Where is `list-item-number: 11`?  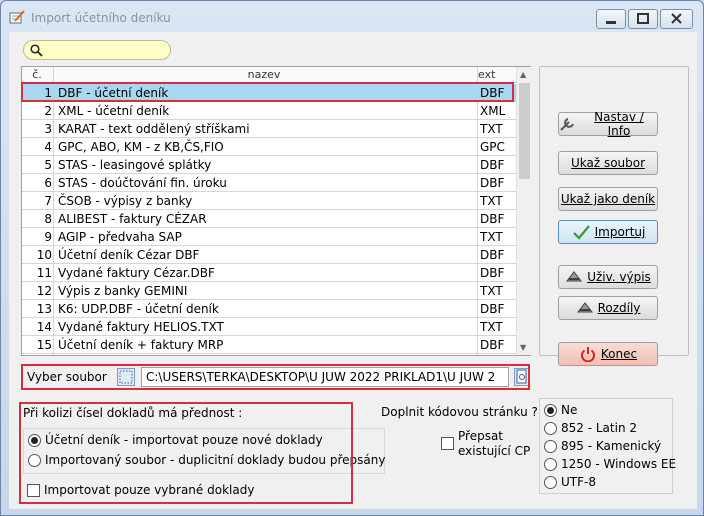 list-item-number: 11 is located at coordinates (44, 273).